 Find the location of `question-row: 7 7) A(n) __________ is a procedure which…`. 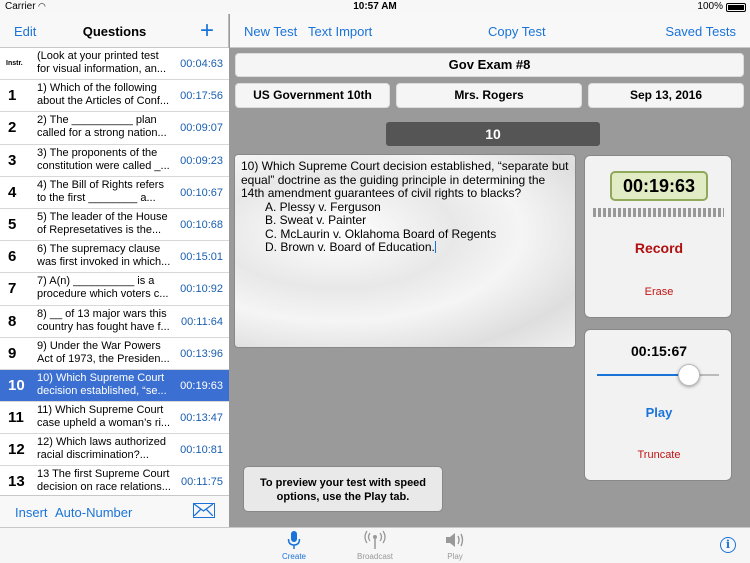

question-row: 7 7) A(n) __________ is a procedure which… is located at coordinates (114, 289).